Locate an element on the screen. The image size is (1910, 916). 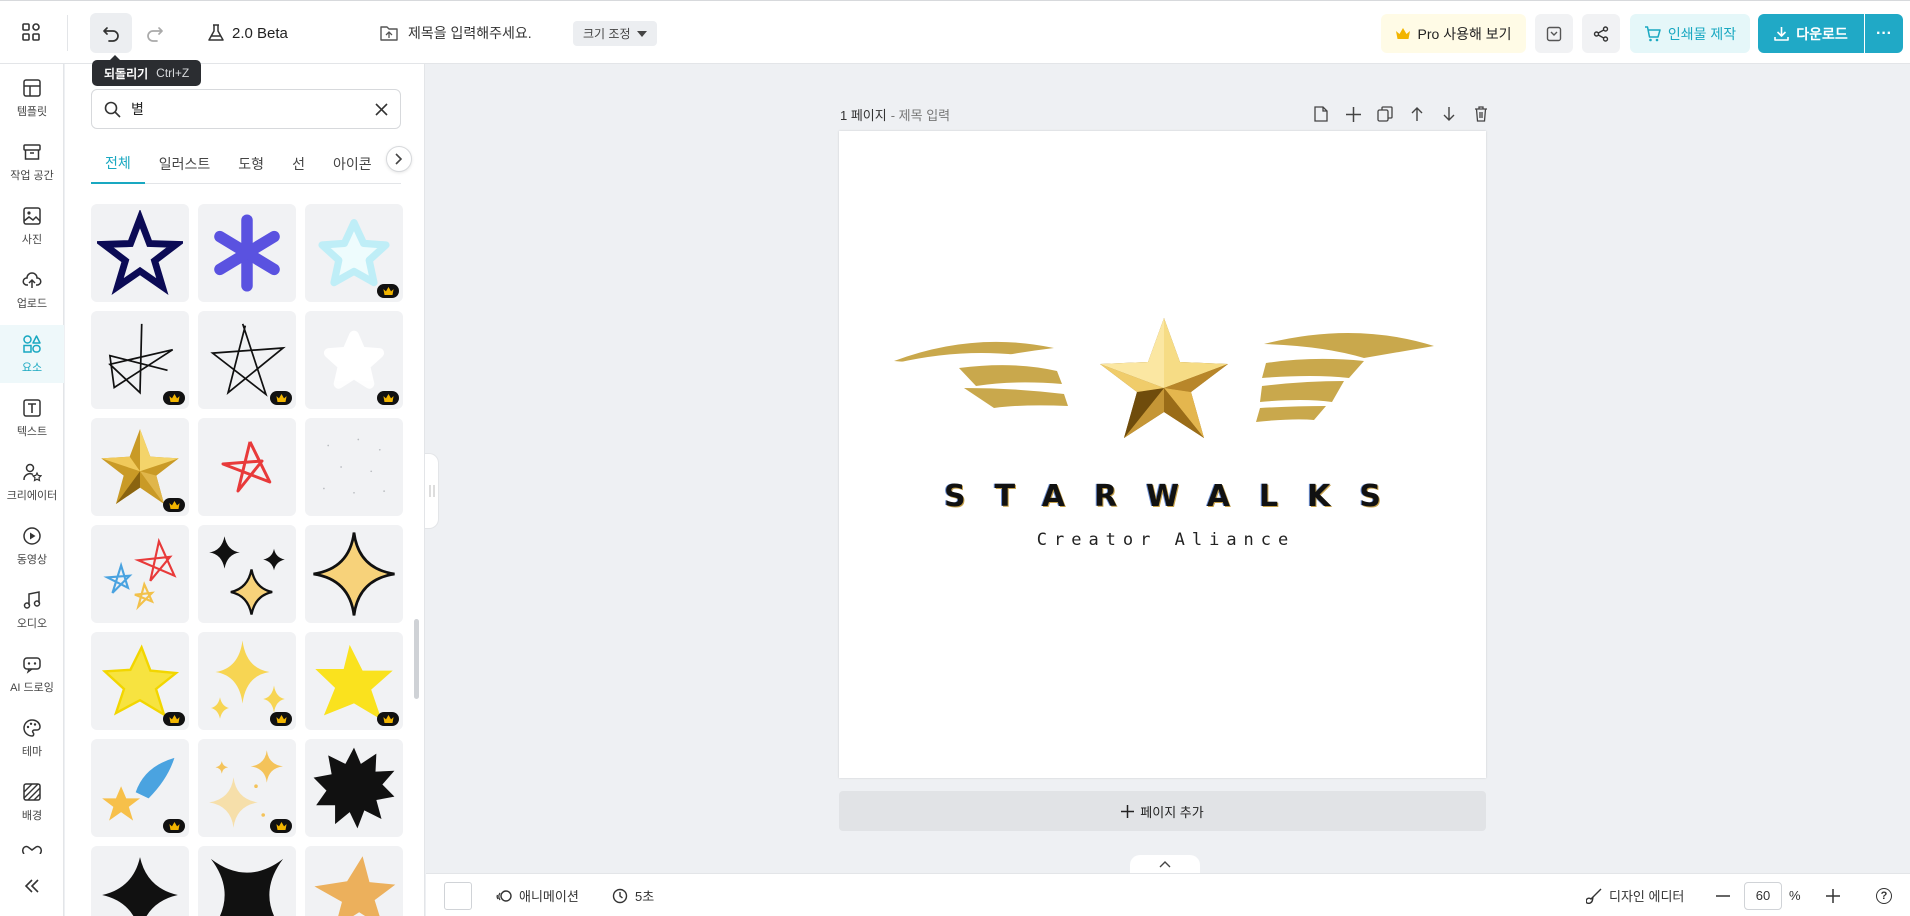
tab-all: 전체 is located at coordinates (118, 164).